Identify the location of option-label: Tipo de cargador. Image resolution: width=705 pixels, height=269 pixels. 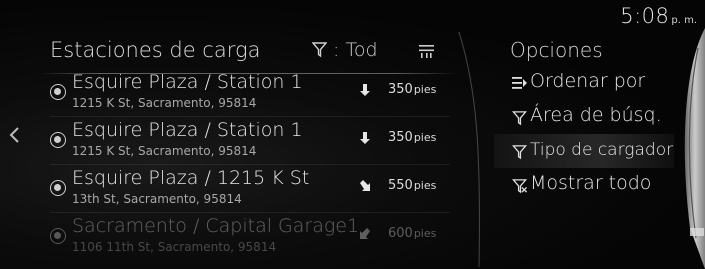
(602, 150).